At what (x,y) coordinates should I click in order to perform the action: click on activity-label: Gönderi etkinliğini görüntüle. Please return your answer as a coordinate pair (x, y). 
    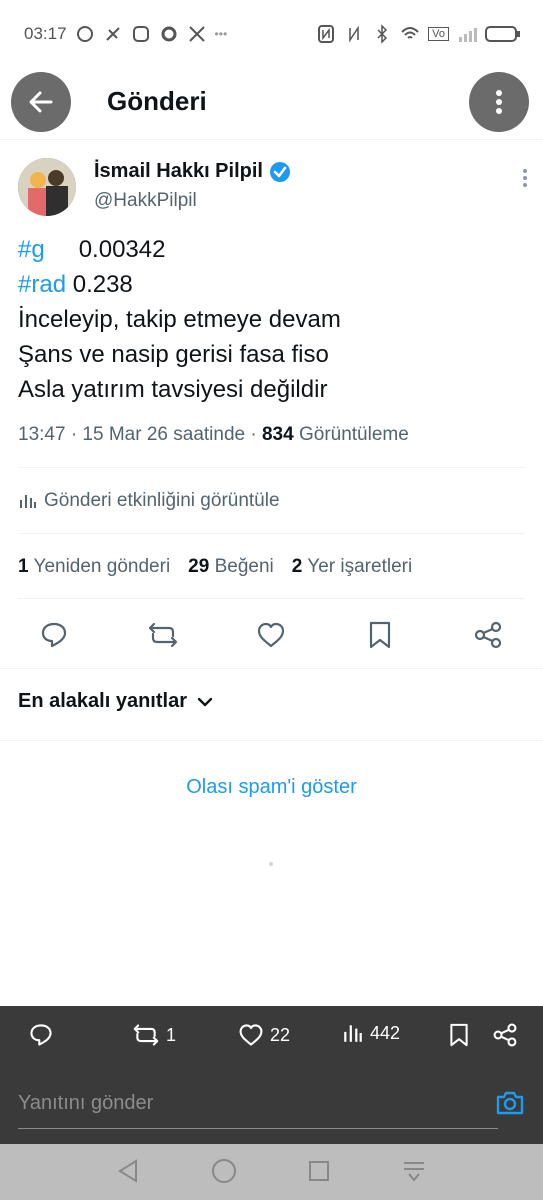
    Looking at the image, I should click on (162, 500).